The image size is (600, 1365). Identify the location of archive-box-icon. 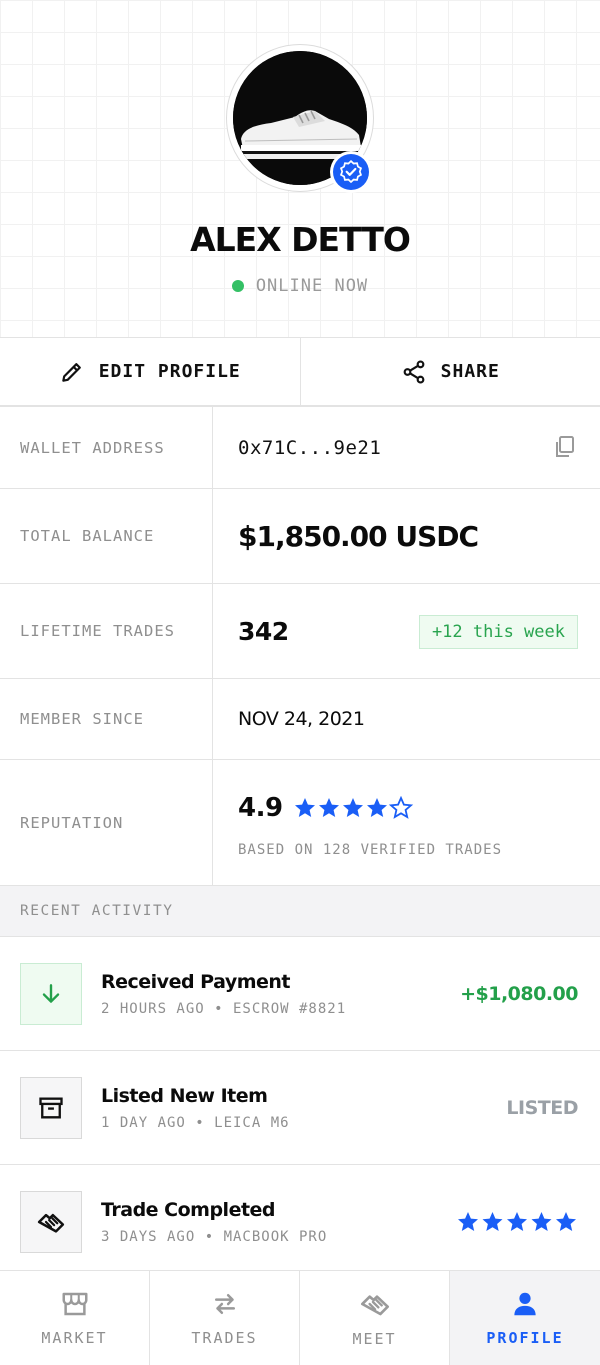
(51, 1107).